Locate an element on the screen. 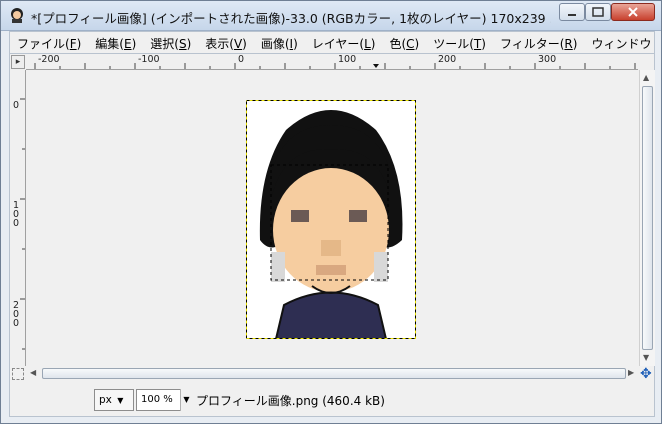 Image resolution: width=662 pixels, height=424 pixels. menu-item: 選択(S) is located at coordinates (170, 42).